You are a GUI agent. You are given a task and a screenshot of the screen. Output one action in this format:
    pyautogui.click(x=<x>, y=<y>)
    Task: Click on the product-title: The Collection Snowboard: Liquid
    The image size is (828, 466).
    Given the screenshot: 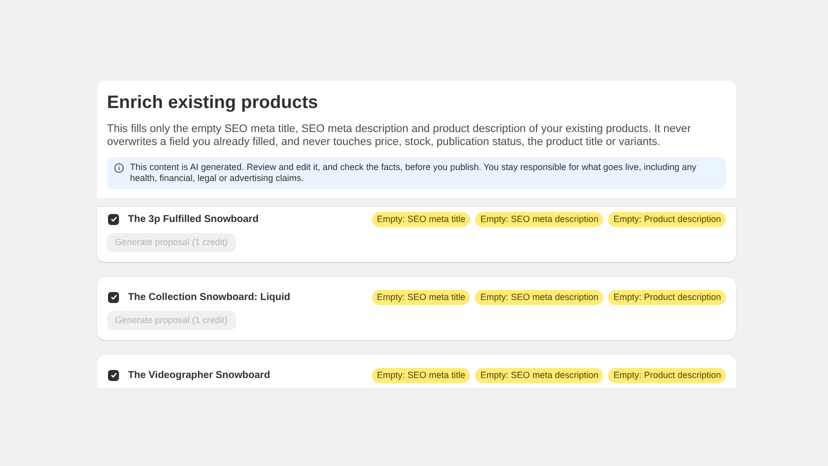 What is the action you would take?
    pyautogui.click(x=210, y=297)
    